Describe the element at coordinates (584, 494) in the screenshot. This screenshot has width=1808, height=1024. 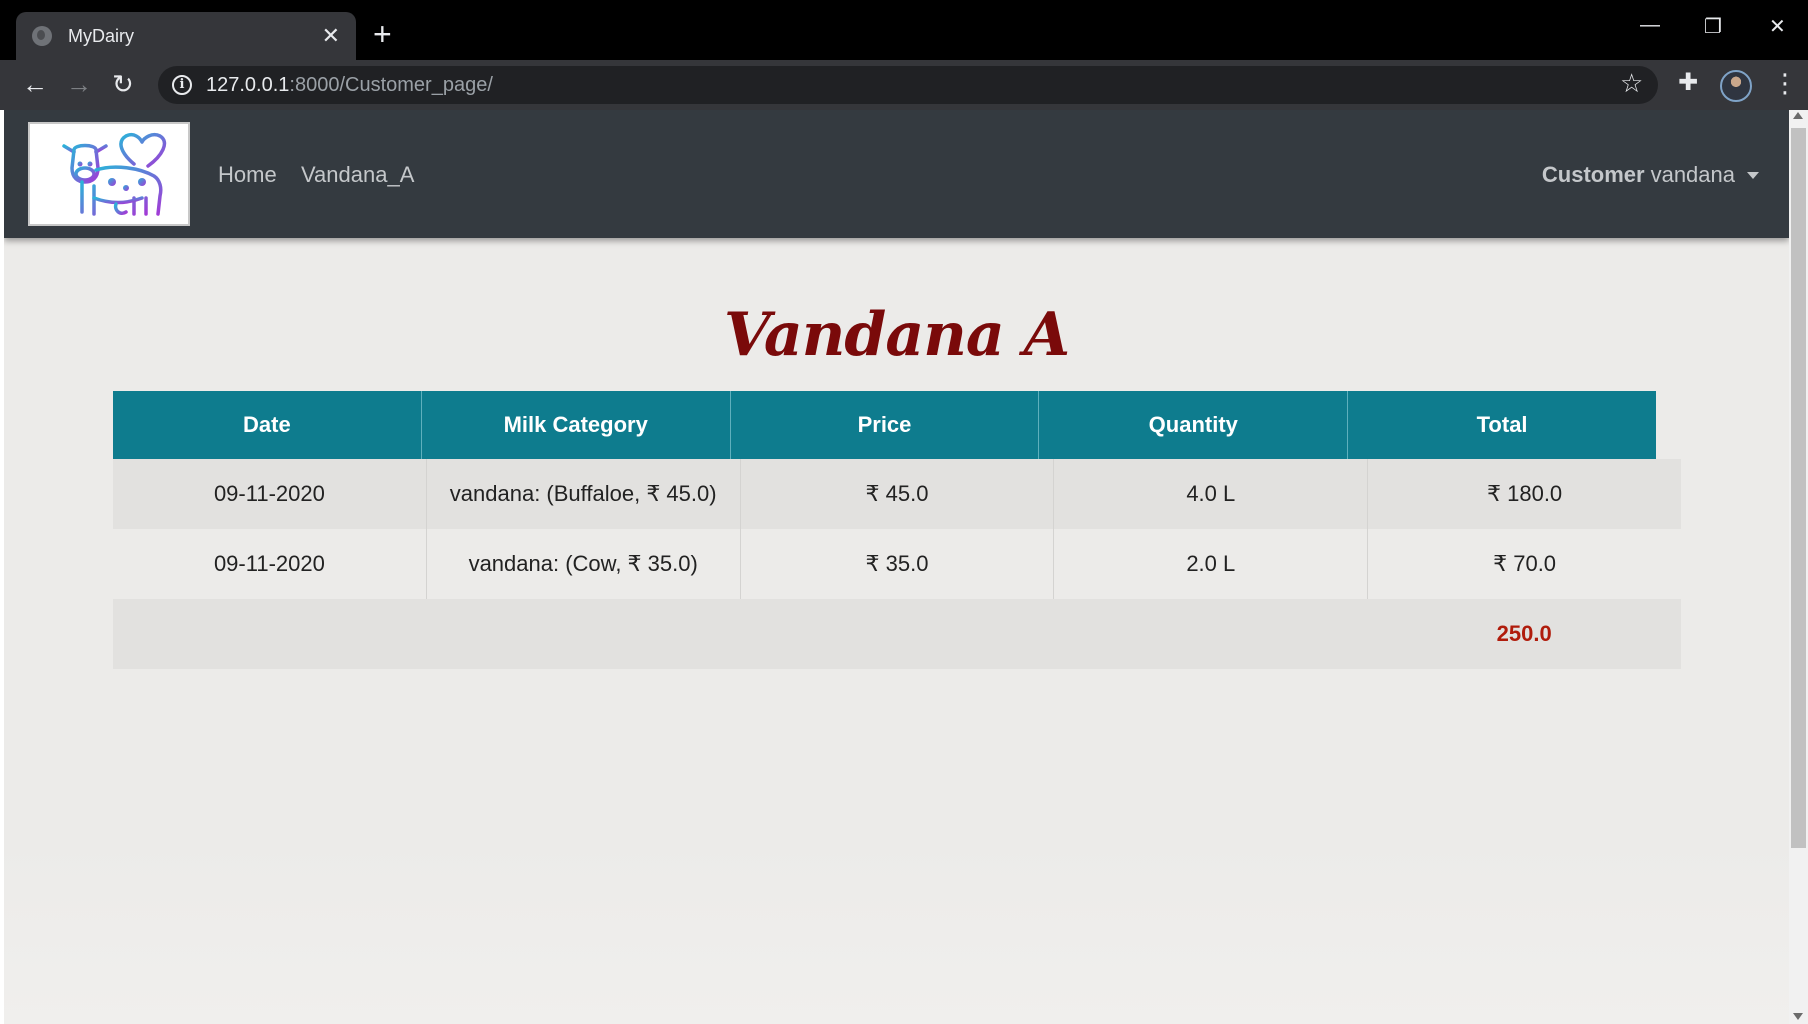
I see `cell-milk-category: vandana: (Buffaloe, ₹ 45.0)` at that location.